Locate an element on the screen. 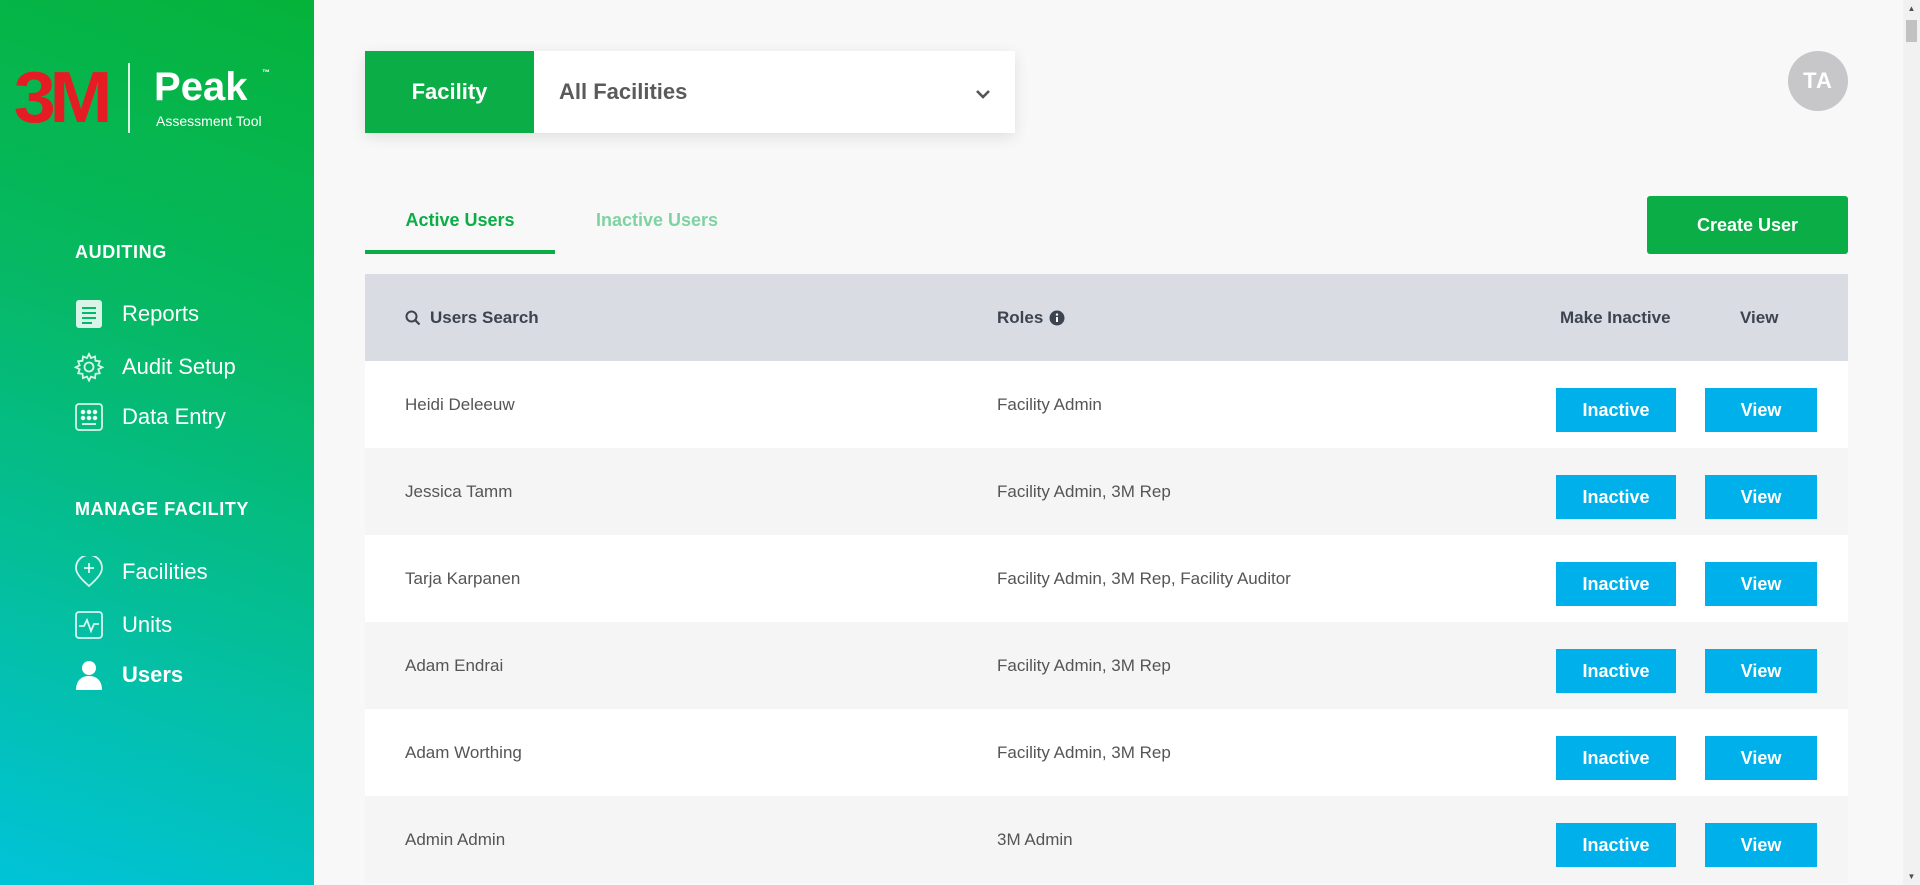 This screenshot has height=885, width=1920. facility-label: Facility is located at coordinates (449, 92).